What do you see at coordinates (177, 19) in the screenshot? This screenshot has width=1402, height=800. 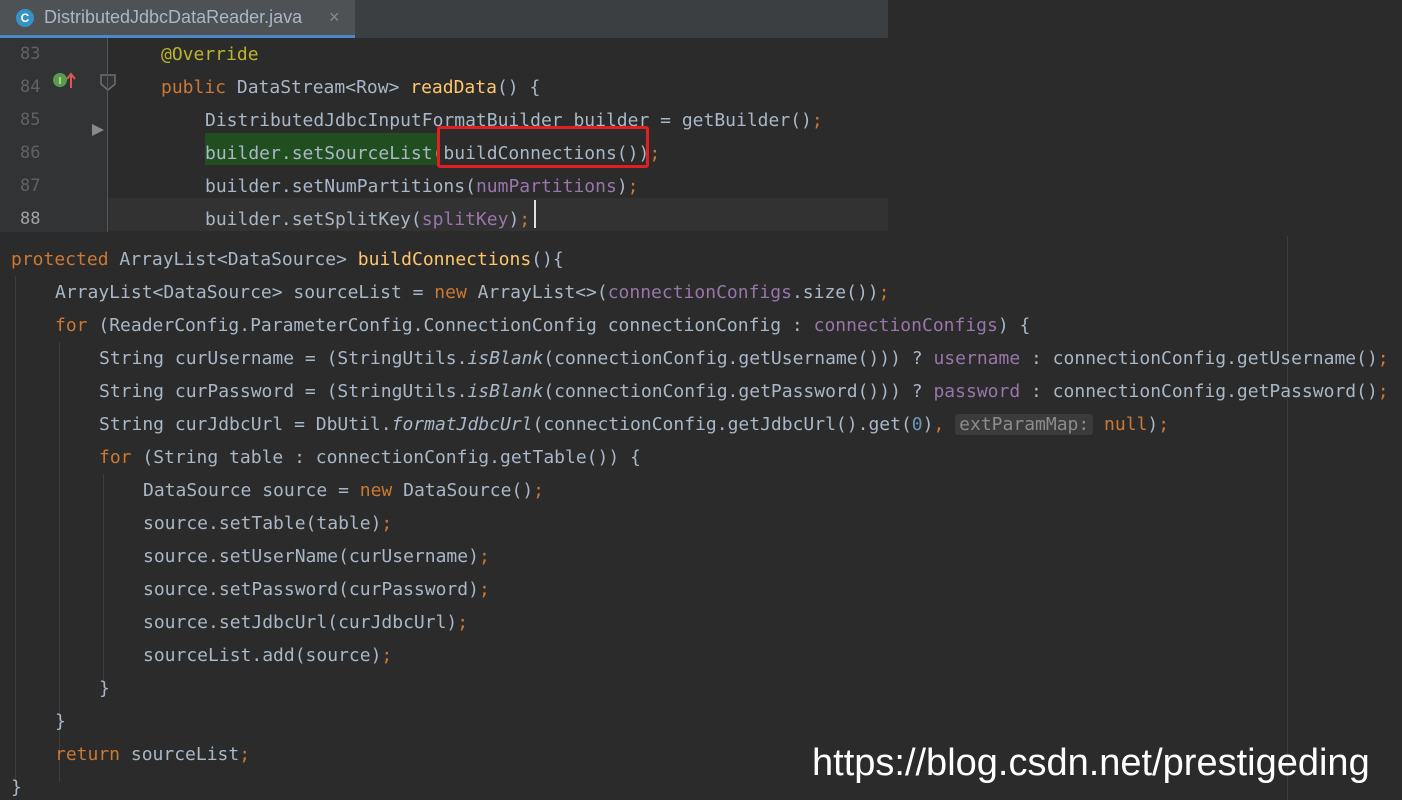 I see `editor-tab: C DistributedJdbcDataReader.java ×` at bounding box center [177, 19].